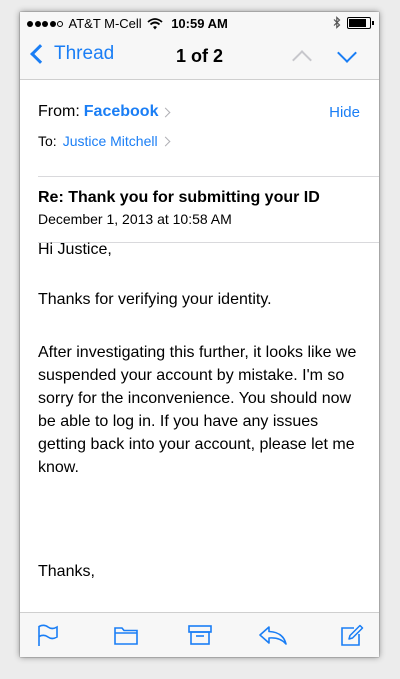 The image size is (400, 679). Describe the element at coordinates (40, 54) in the screenshot. I see `chevron-left-icon` at that location.